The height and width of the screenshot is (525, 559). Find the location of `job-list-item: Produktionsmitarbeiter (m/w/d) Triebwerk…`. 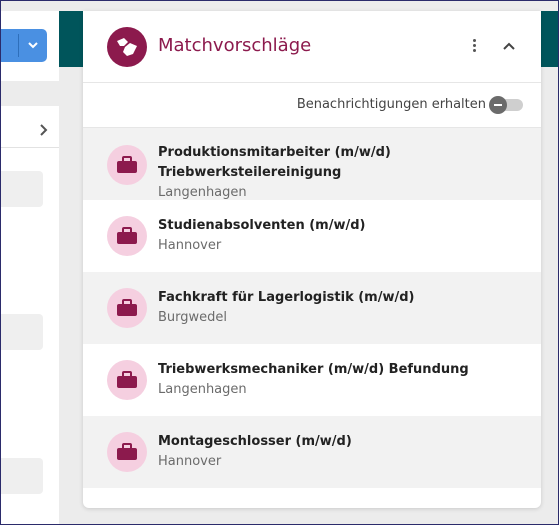

job-list-item: Produktionsmitarbeiter (m/w/d) Triebwerk… is located at coordinates (312, 164).